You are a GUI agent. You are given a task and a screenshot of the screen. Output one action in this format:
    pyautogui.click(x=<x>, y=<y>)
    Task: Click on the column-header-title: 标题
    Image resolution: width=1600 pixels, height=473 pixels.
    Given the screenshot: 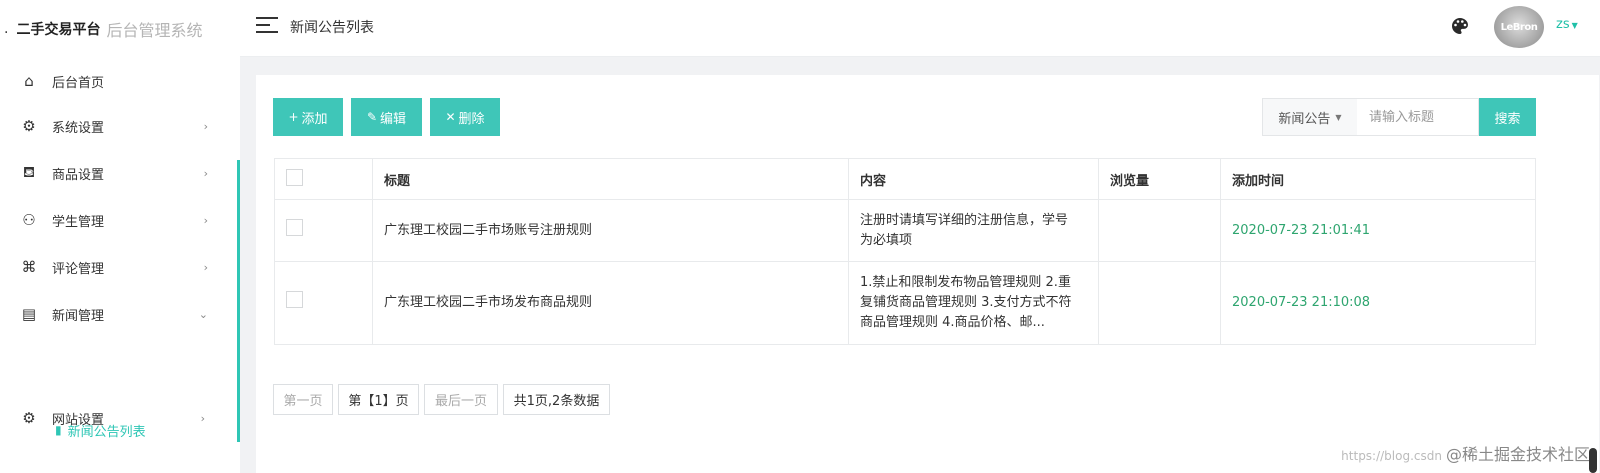 What is the action you would take?
    pyautogui.click(x=610, y=179)
    